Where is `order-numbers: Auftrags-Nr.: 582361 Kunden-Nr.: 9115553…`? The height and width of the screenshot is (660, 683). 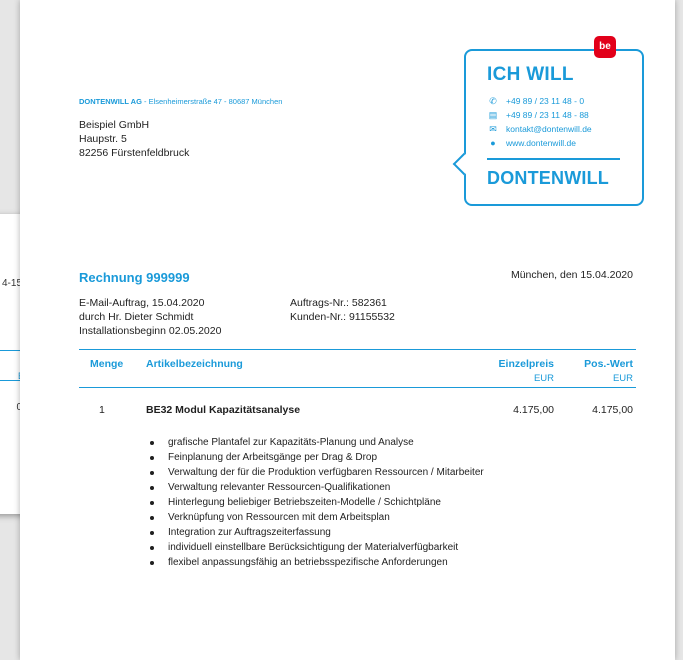
order-numbers: Auftrags-Nr.: 582361 Kunden-Nr.: 9115553… is located at coordinates (342, 310).